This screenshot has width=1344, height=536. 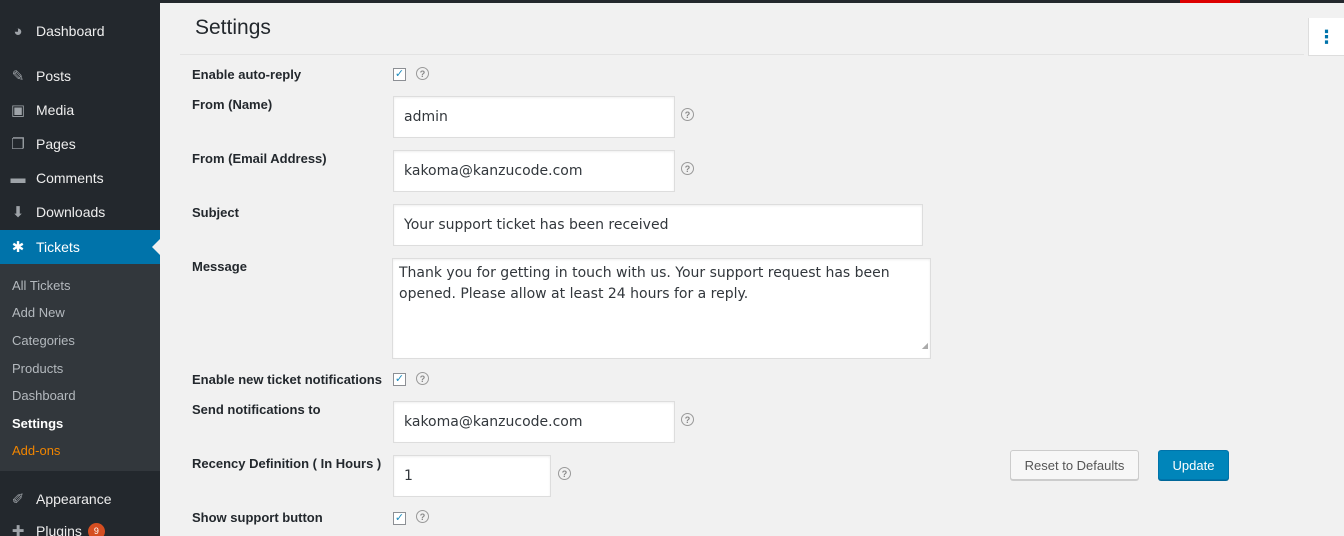 What do you see at coordinates (44, 395) in the screenshot?
I see `submenu-dashboard: Dashboard` at bounding box center [44, 395].